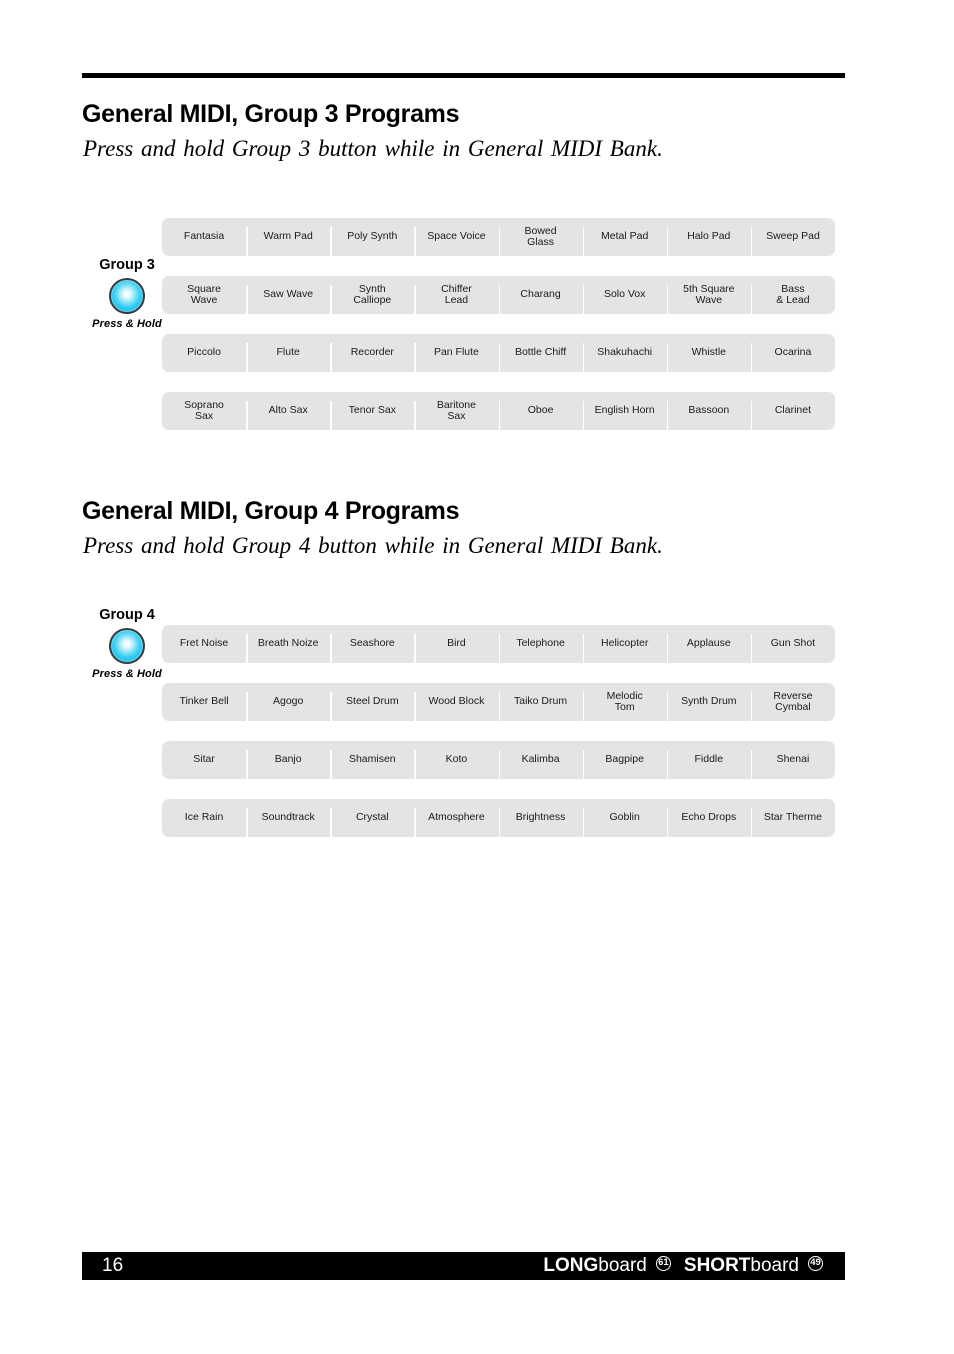  What do you see at coordinates (372, 818) in the screenshot?
I see `program-cell: Crystal` at bounding box center [372, 818].